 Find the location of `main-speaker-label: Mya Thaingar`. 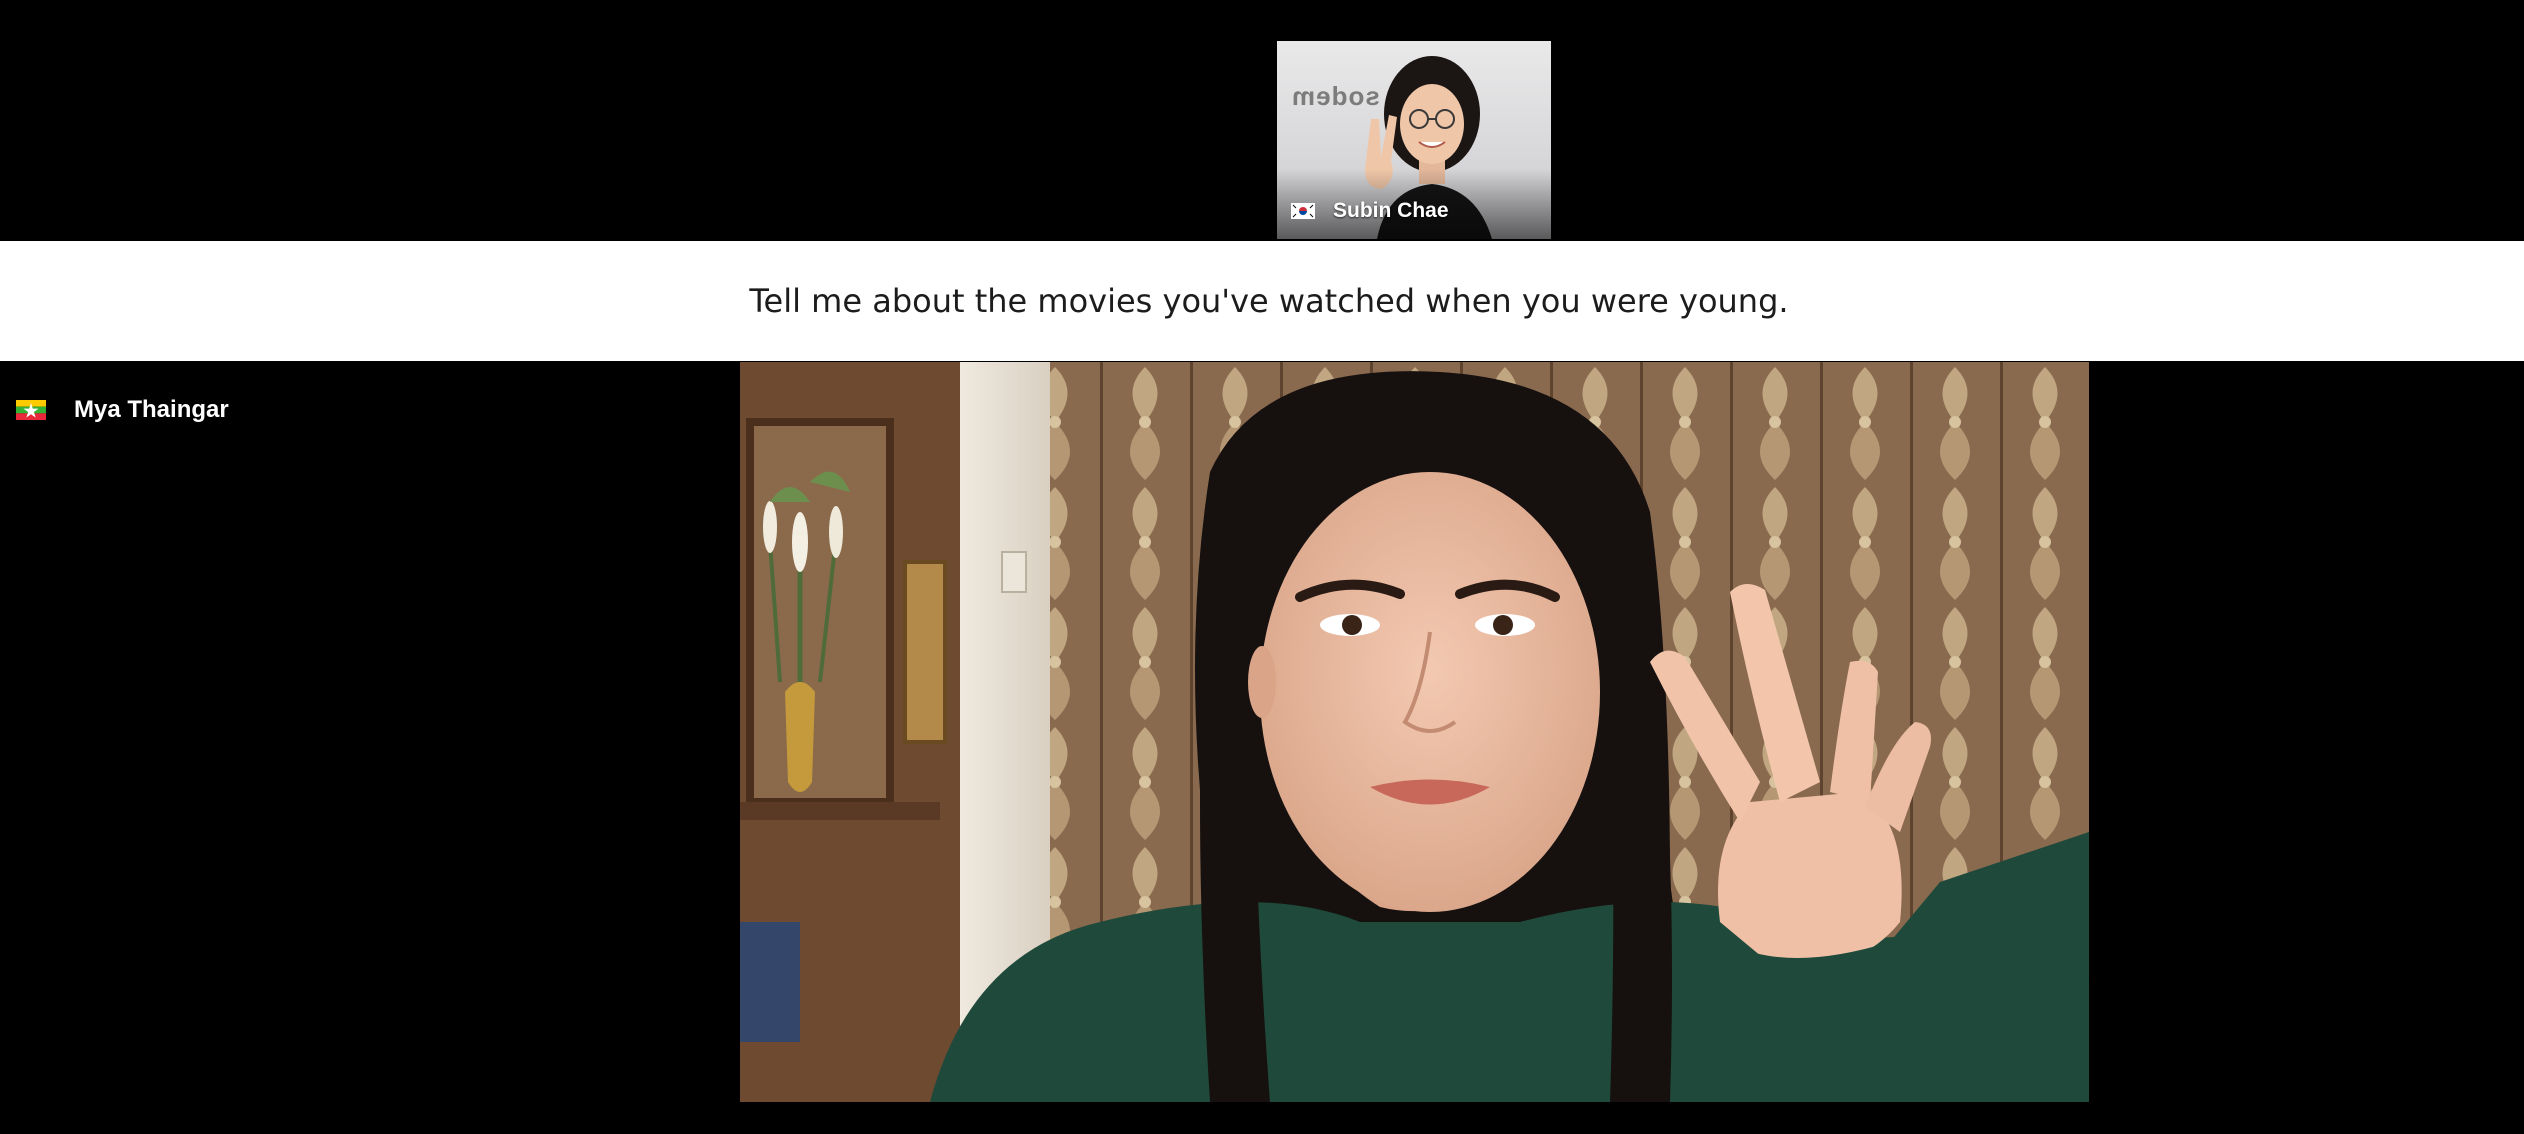

main-speaker-label: Mya Thaingar is located at coordinates (122, 410).